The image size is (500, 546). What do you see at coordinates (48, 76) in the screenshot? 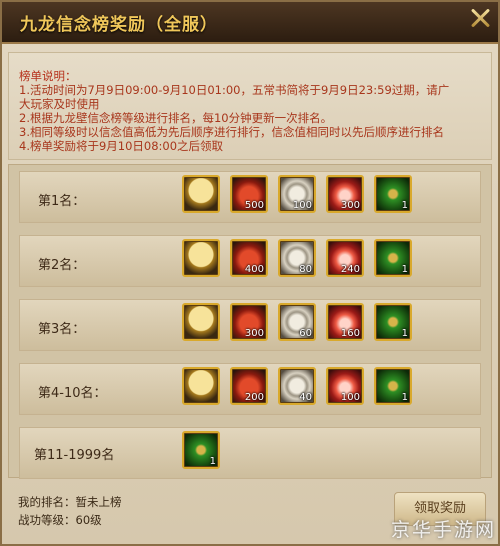
I see `rules-title: 榜单说明：` at bounding box center [48, 76].